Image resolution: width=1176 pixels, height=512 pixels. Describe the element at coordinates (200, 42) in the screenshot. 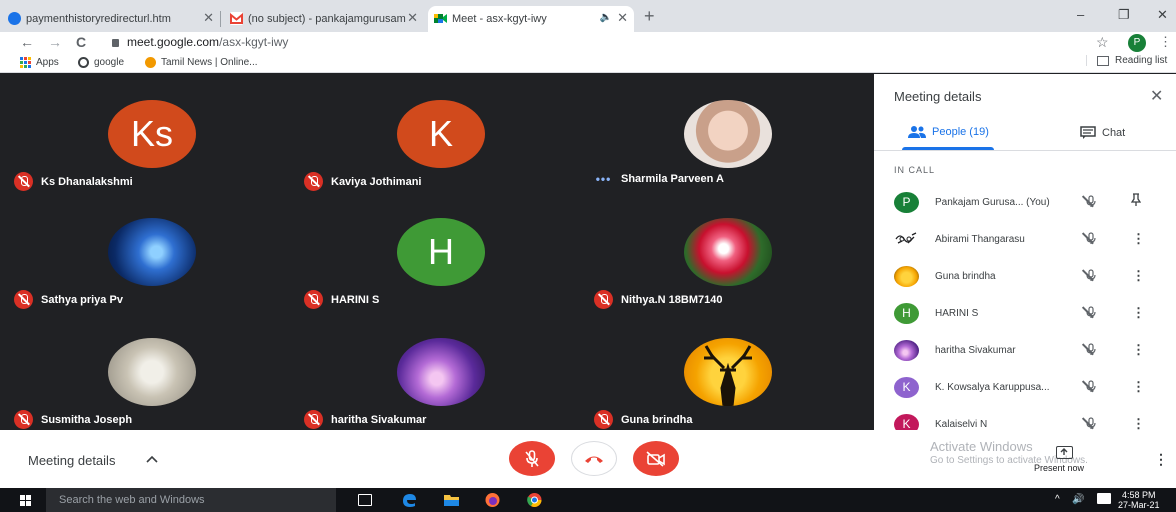

I see `address-bar: meet.google.com/asx-kgyt-iwy` at that location.